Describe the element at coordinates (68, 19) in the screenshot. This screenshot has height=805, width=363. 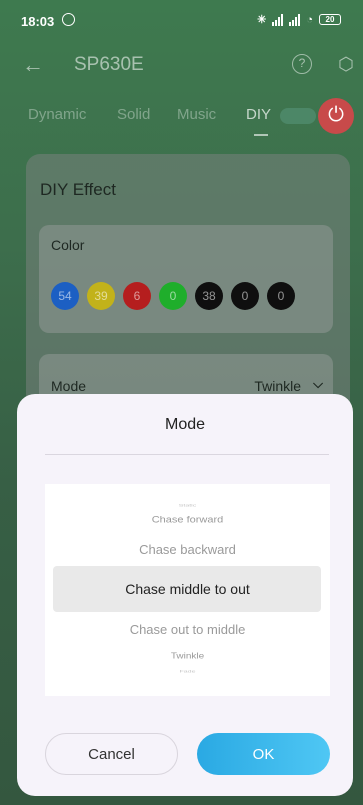
I see `whatsapp-icon` at that location.